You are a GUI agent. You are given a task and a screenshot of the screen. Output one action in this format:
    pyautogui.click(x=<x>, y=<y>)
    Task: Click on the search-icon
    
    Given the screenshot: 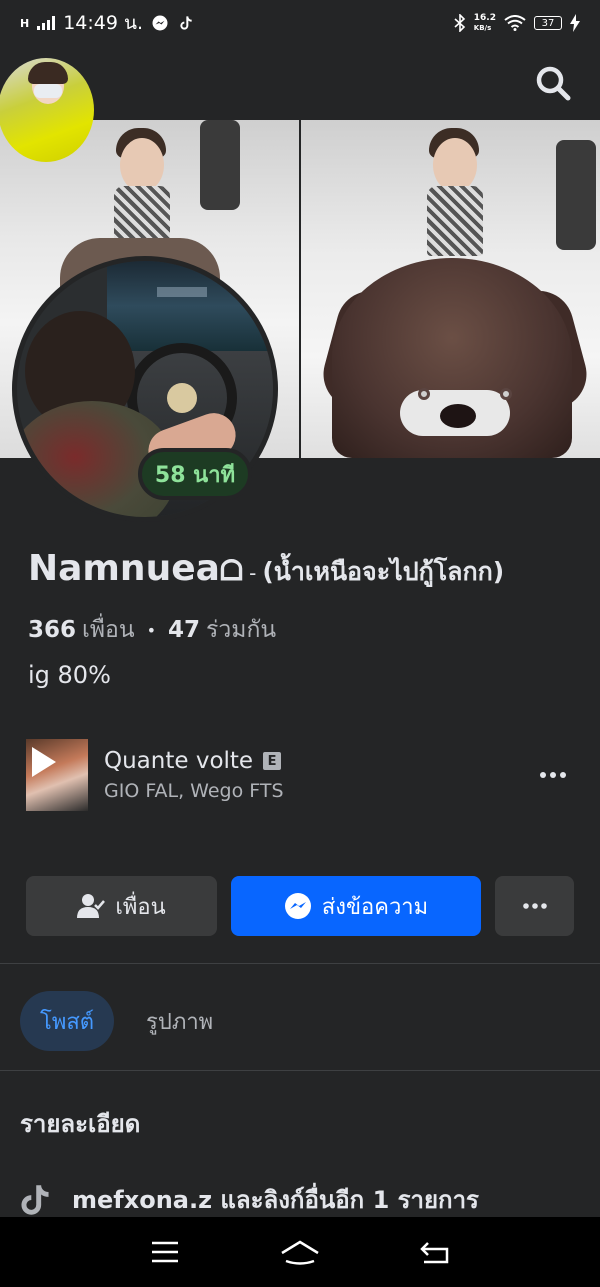 What is the action you would take?
    pyautogui.click(x=553, y=83)
    